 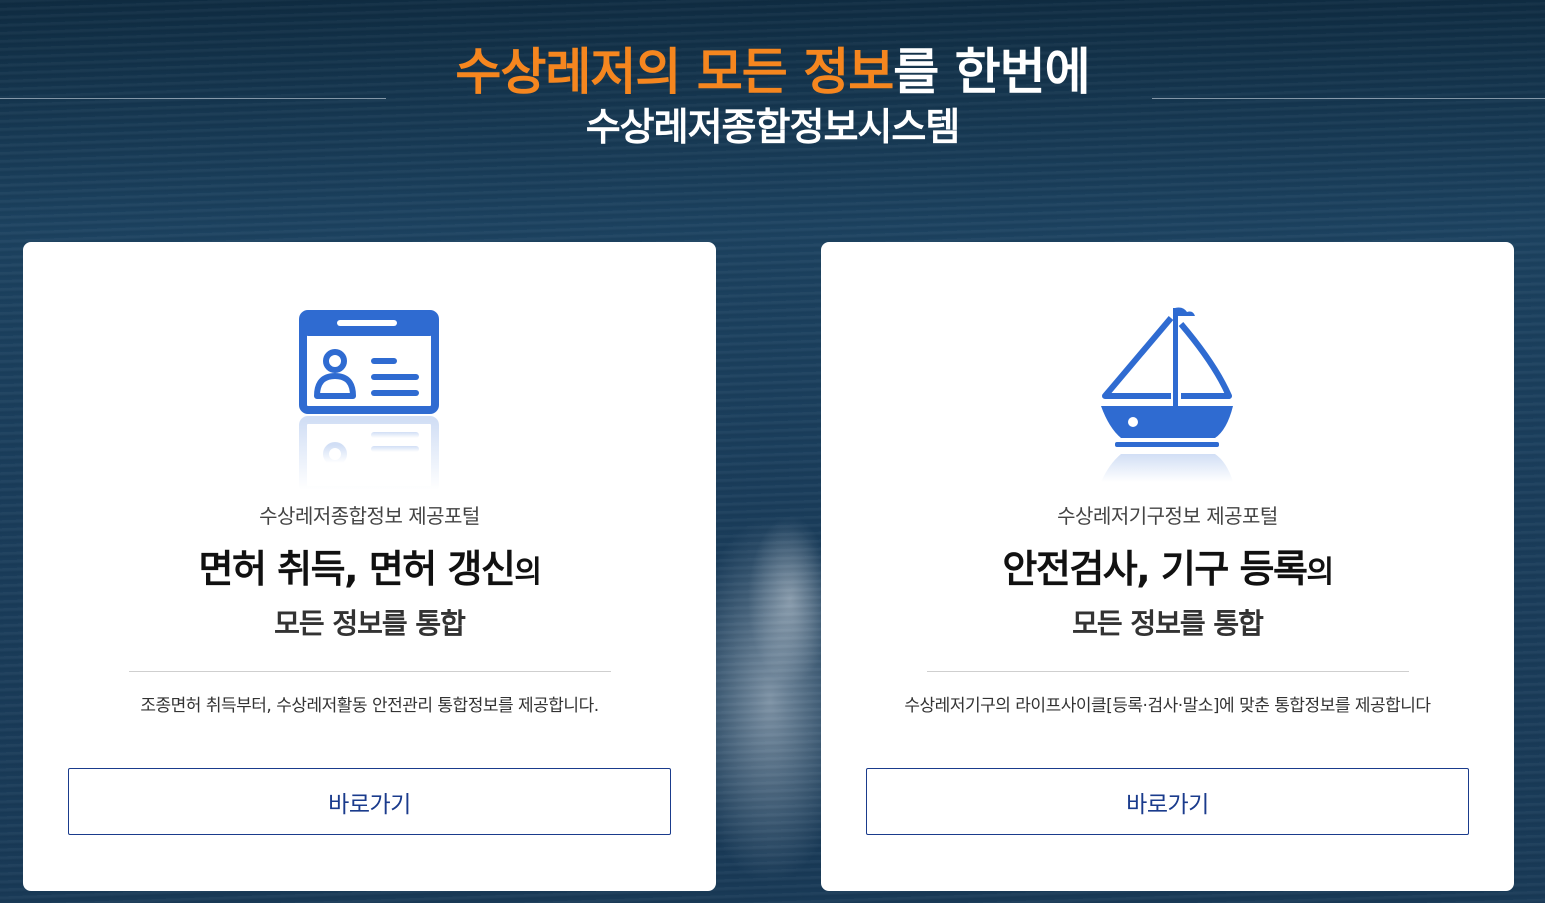 What do you see at coordinates (369, 399) in the screenshot?
I see `id-card-icon` at bounding box center [369, 399].